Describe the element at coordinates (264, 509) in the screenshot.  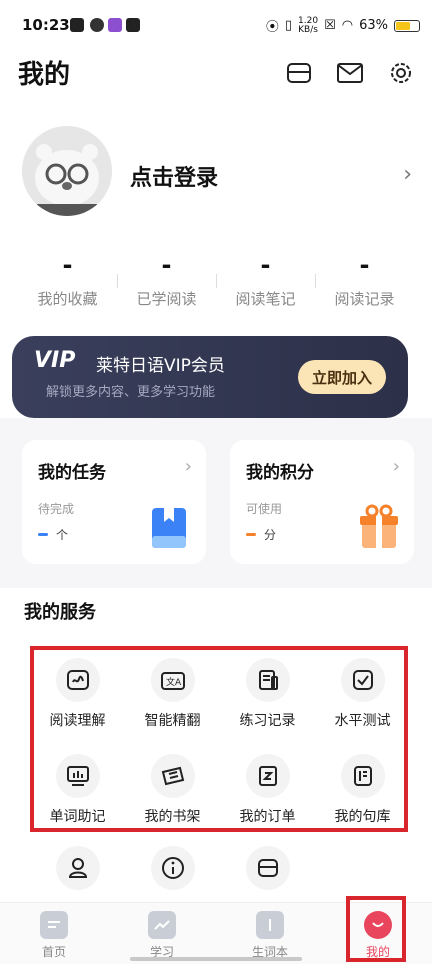
I see `card-subtitle: 可使用` at that location.